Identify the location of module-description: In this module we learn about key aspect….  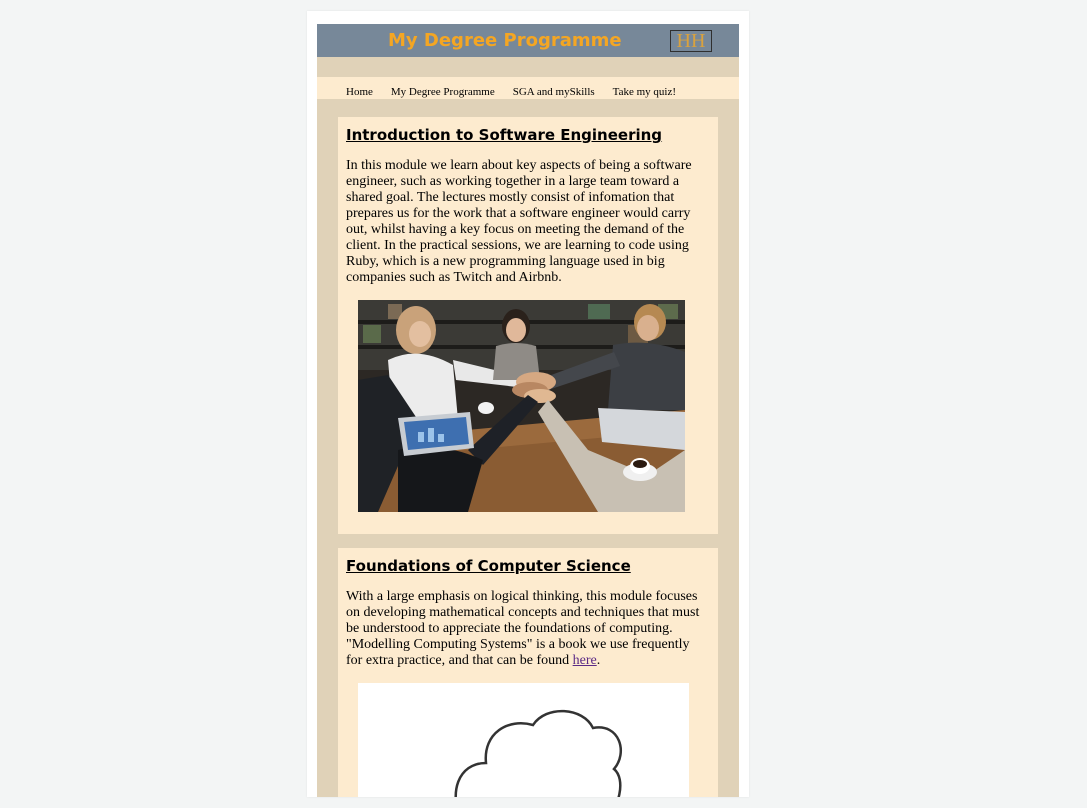
(519, 221).